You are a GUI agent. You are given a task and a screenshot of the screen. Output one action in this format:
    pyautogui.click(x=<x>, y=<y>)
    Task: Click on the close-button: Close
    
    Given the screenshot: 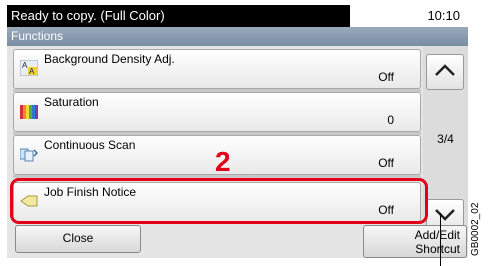 What is the action you would take?
    pyautogui.click(x=78, y=239)
    